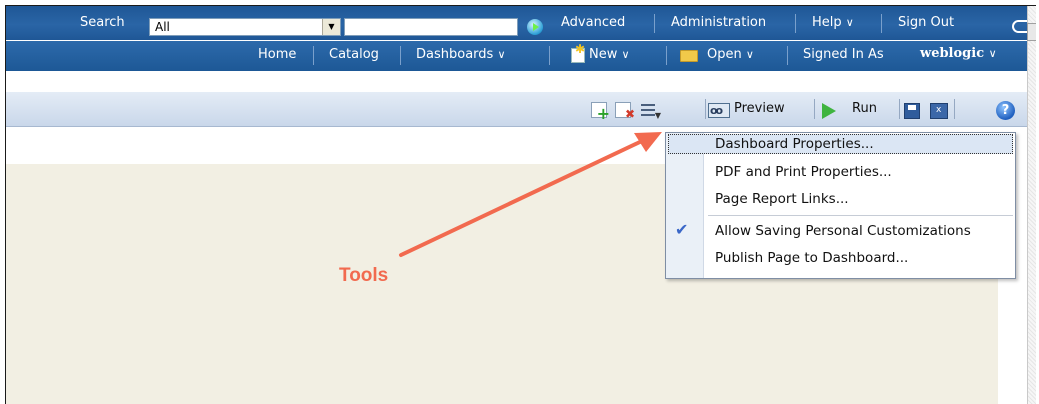  I want to click on annotation-arrow, so click(530, 194).